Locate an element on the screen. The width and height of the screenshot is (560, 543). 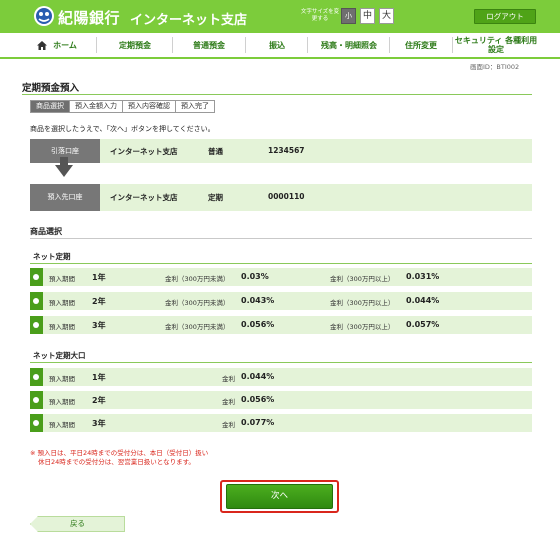
nav-item-balance-inquiry: 残高・明細照会 is located at coordinates (349, 45).